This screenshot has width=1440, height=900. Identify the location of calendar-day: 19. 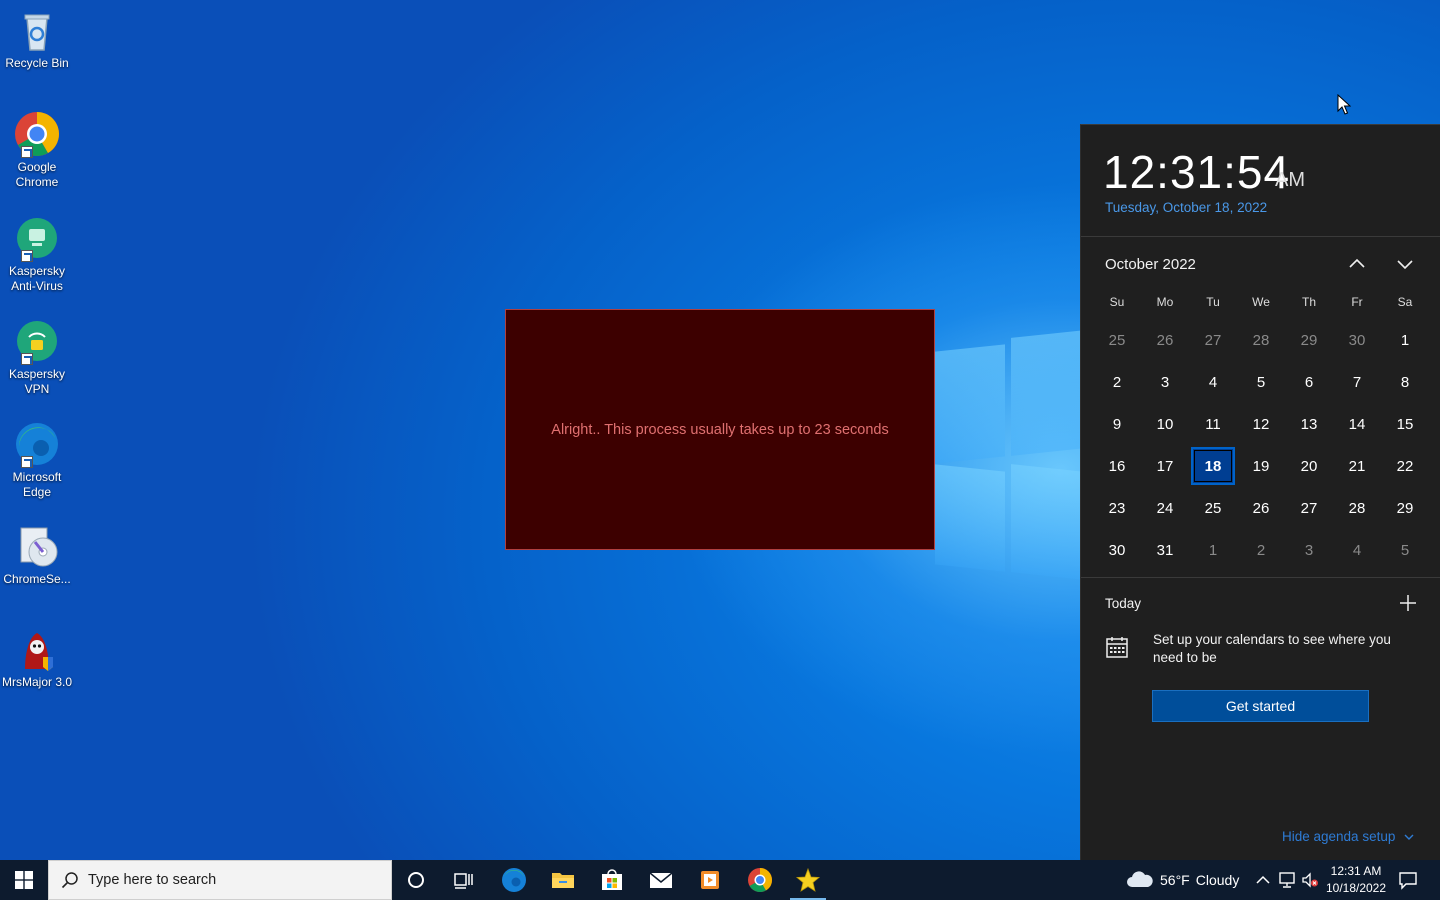
(1261, 466).